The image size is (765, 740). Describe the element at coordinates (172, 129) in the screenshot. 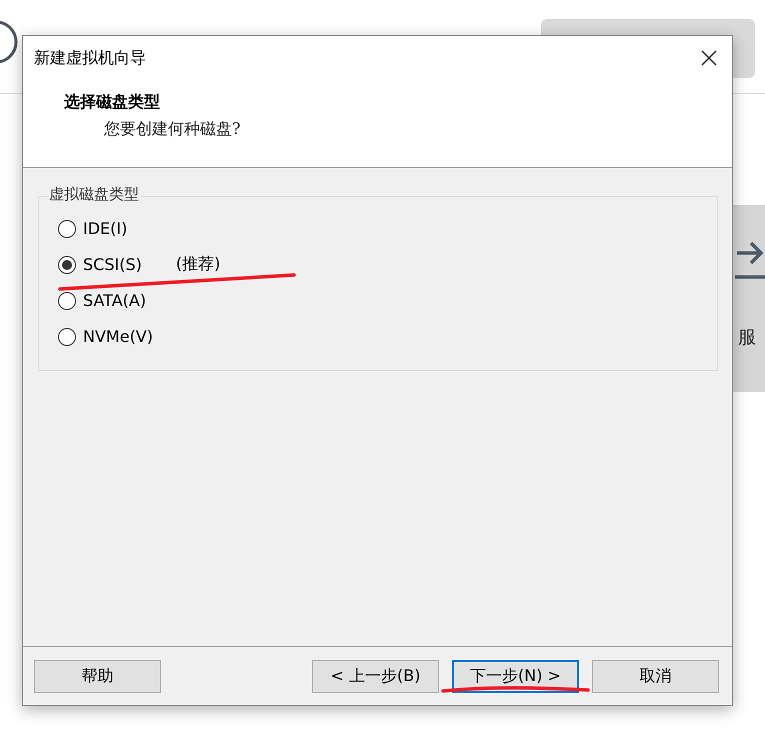

I see `step-subtitle: 您要创建何种磁盘?` at that location.